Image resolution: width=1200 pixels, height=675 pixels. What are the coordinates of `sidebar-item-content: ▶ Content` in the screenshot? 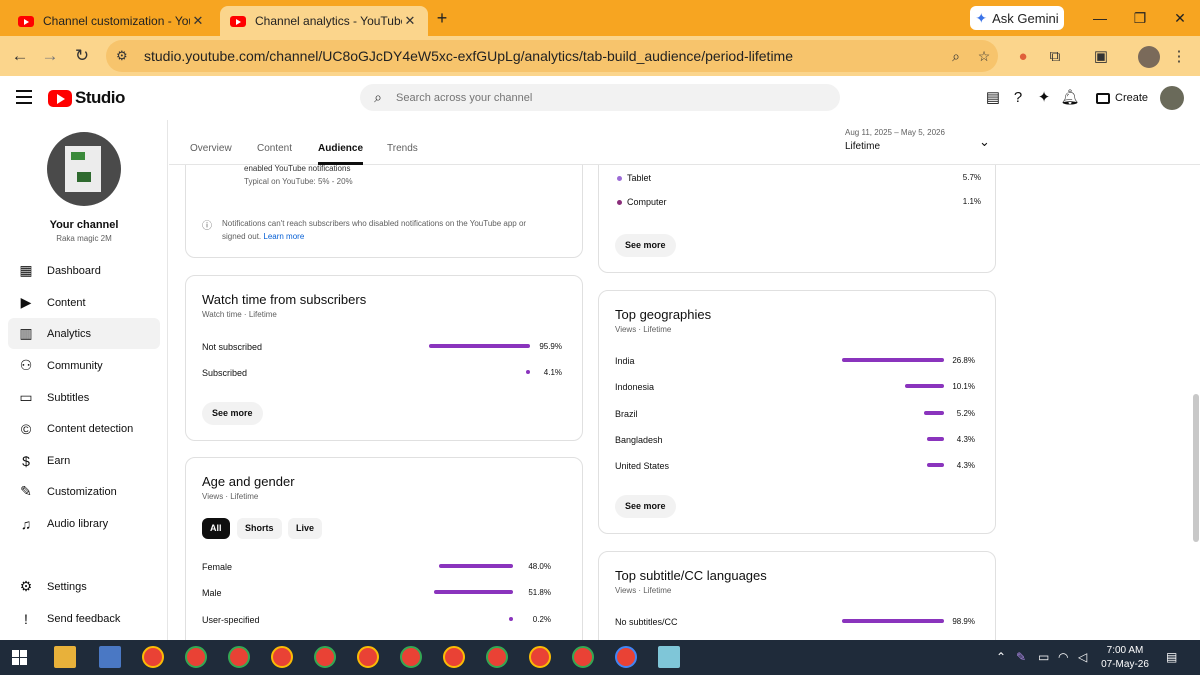 It's located at (84, 302).